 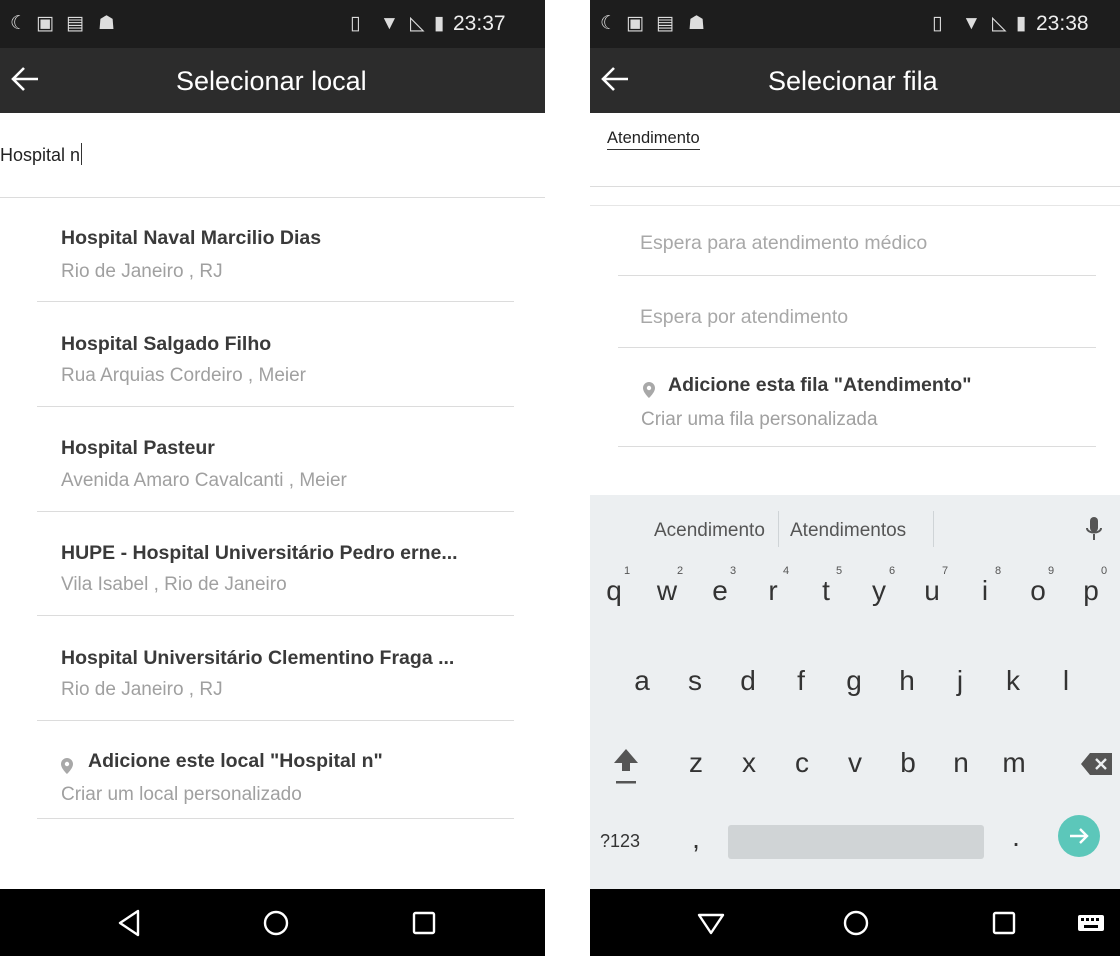 I want to click on list-item-subtitle: Rua Arquias Cordeiro , Meier, so click(x=183, y=375).